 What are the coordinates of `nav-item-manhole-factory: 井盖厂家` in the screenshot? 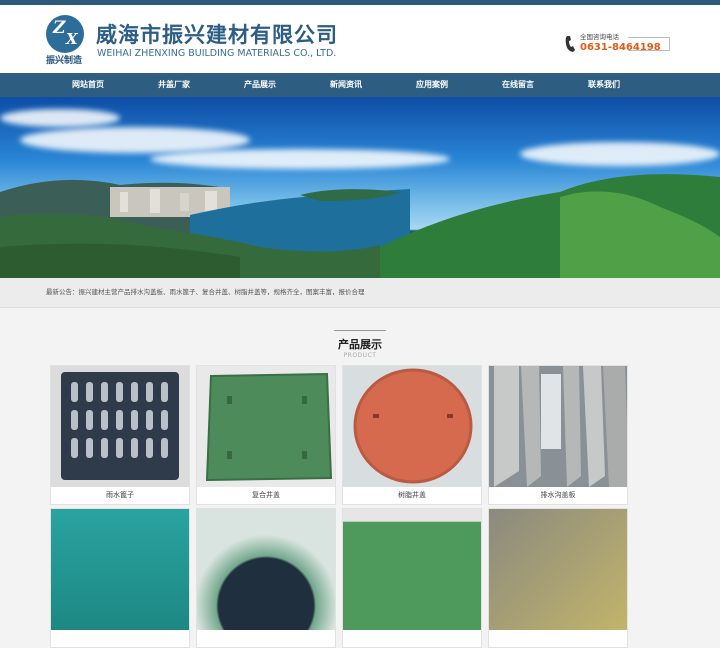 It's located at (174, 85).